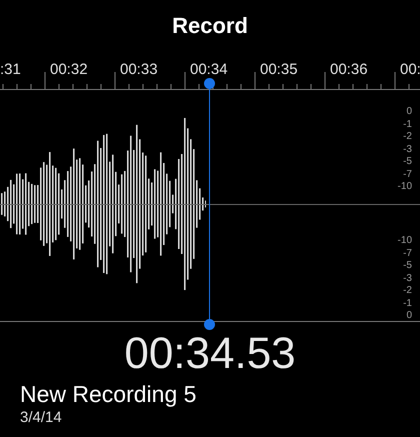 Image resolution: width=420 pixels, height=437 pixels. I want to click on time-marker: 00:34, so click(209, 69).